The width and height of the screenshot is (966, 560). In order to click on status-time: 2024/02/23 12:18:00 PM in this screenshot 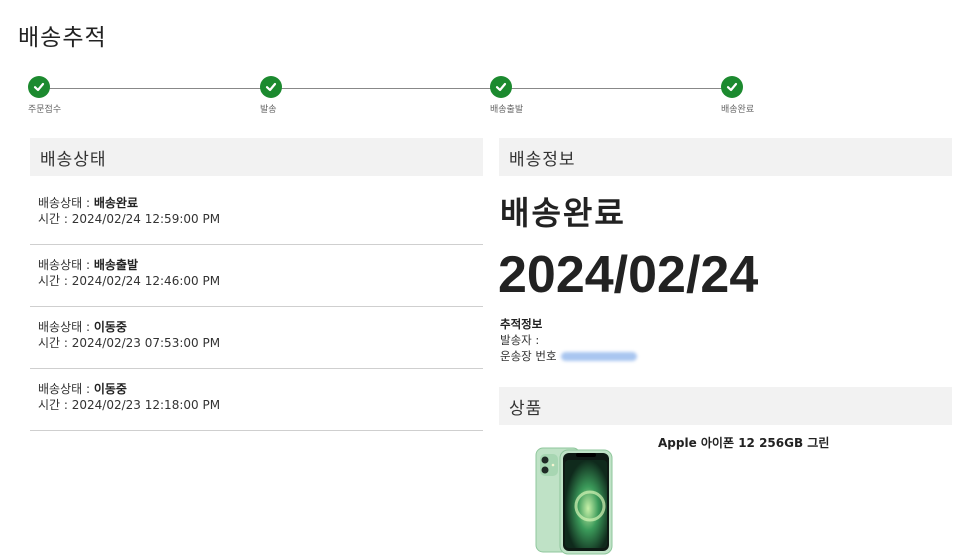, I will do `click(146, 405)`.